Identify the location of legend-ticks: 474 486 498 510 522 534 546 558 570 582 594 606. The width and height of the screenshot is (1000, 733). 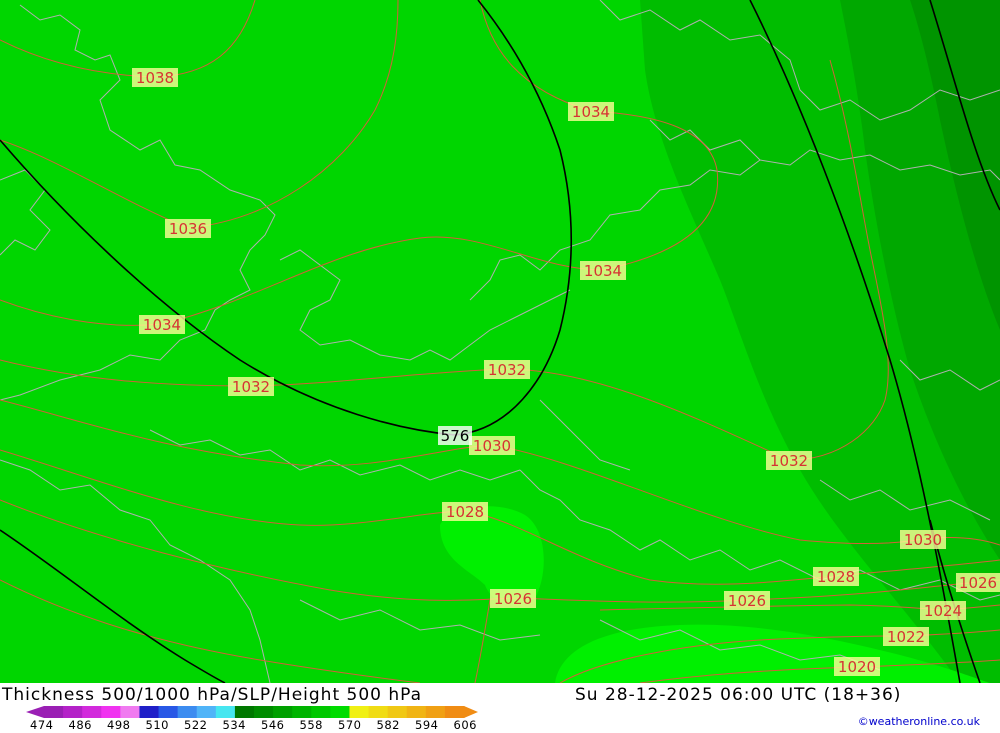
(265, 725).